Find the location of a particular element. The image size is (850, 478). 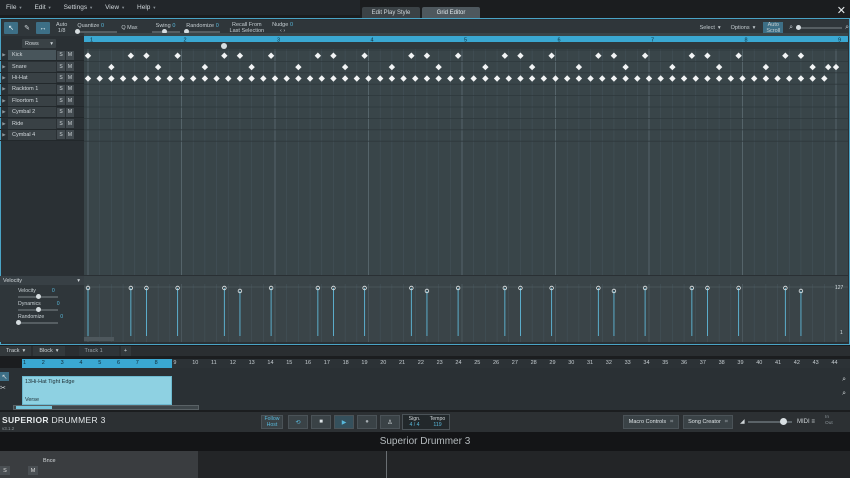

song-zoom-out-icon: ⌕ is located at coordinates (844, 394).